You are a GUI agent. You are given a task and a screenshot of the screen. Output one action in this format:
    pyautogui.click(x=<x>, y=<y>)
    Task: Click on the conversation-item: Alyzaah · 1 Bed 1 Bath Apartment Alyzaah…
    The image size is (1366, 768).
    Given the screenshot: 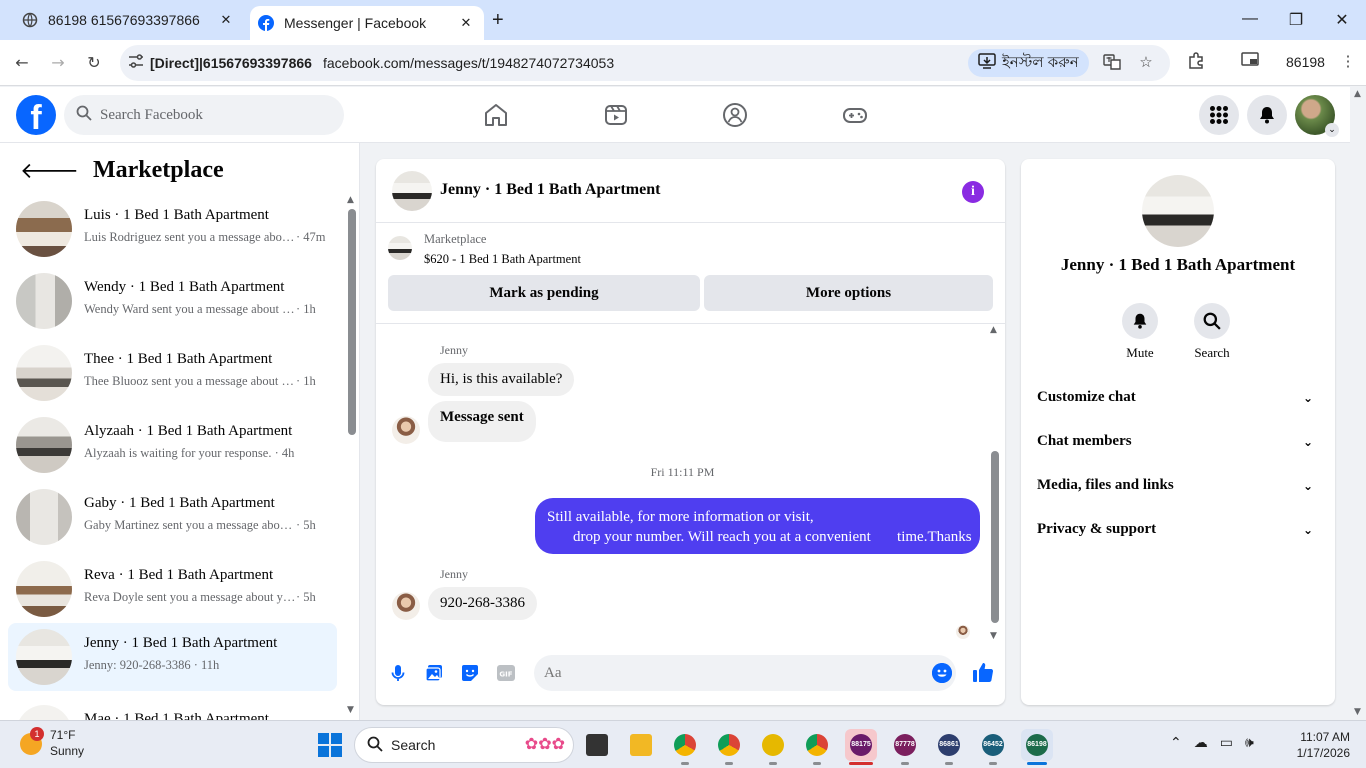 What is the action you would take?
    pyautogui.click(x=172, y=445)
    